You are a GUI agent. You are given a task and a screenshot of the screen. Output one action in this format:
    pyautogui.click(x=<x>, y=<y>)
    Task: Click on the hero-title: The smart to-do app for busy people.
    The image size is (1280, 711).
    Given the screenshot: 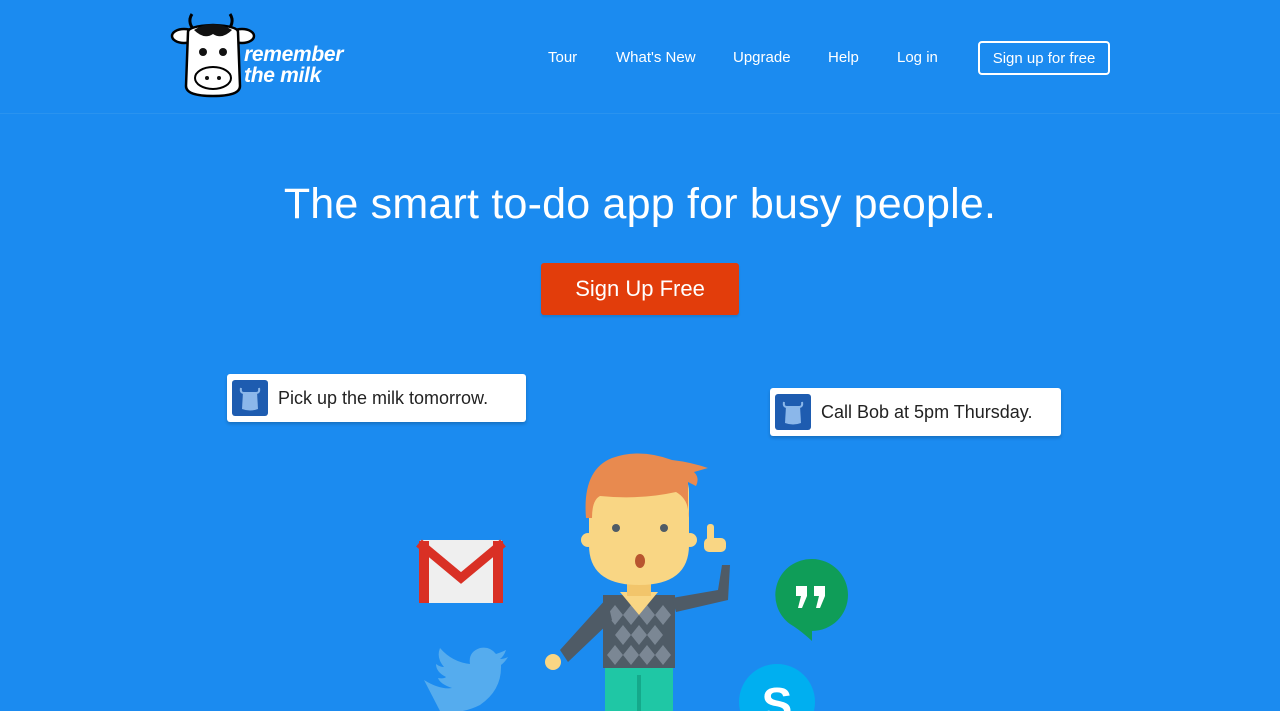 What is the action you would take?
    pyautogui.click(x=640, y=204)
    